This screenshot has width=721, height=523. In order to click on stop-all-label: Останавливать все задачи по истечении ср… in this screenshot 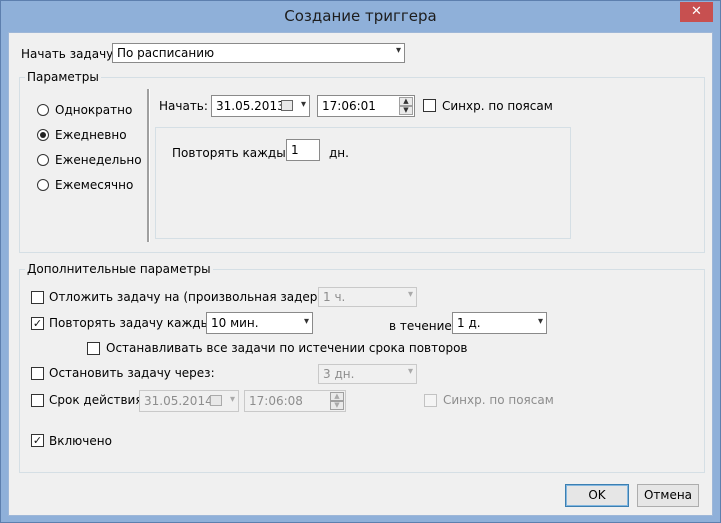, I will do `click(287, 348)`.